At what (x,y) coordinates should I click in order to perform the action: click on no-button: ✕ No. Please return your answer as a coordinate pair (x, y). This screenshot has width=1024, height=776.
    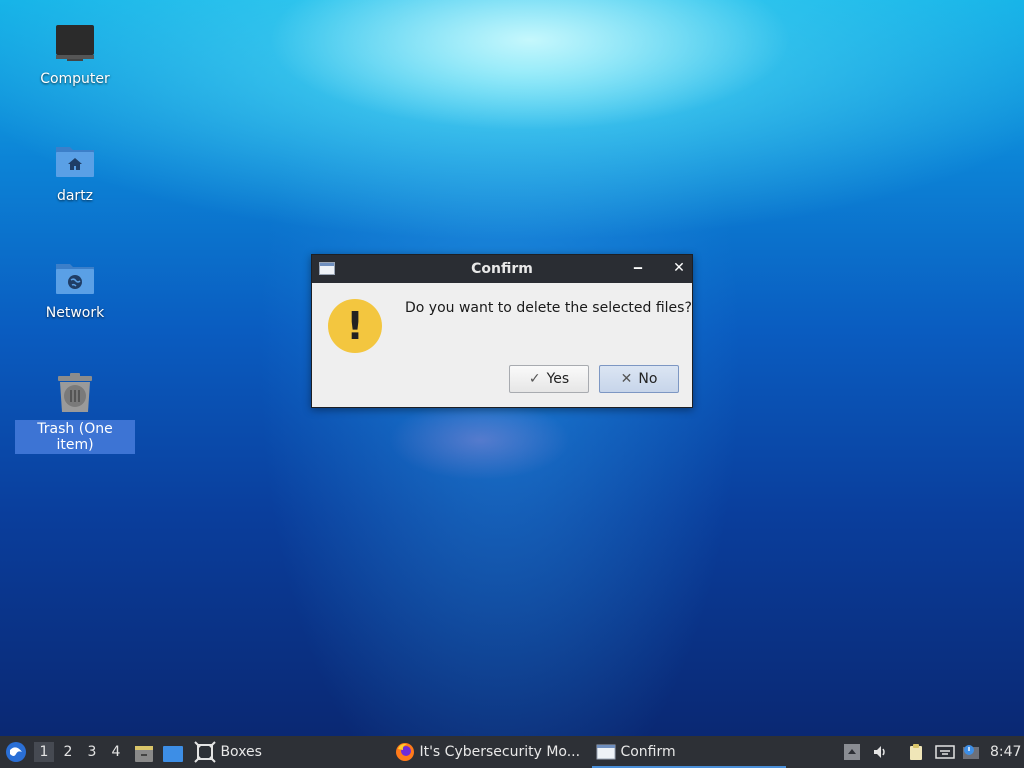
    Looking at the image, I should click on (639, 379).